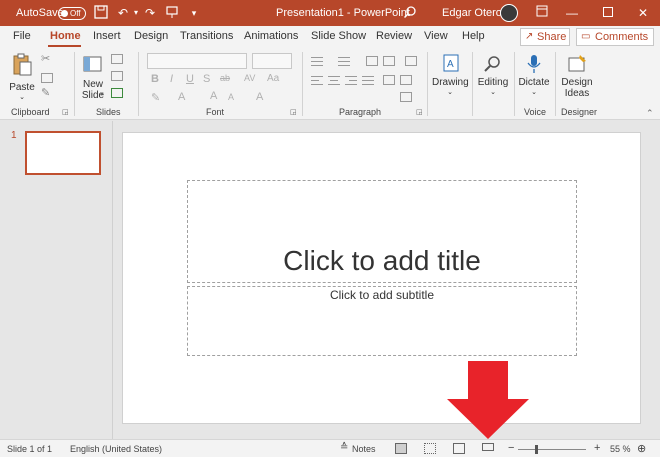  What do you see at coordinates (190, 79) in the screenshot?
I see `underline-button: U` at bounding box center [190, 79].